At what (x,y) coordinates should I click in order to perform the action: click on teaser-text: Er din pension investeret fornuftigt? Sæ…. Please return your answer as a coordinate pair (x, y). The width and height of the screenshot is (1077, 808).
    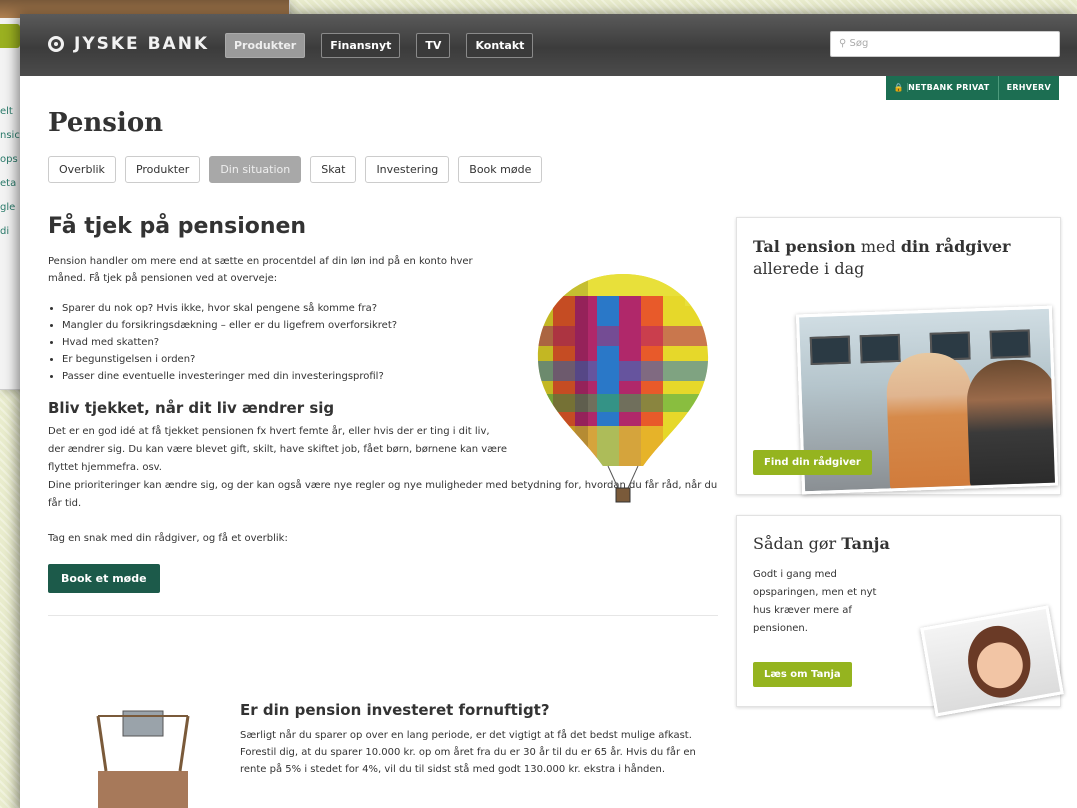
    Looking at the image, I should click on (479, 739).